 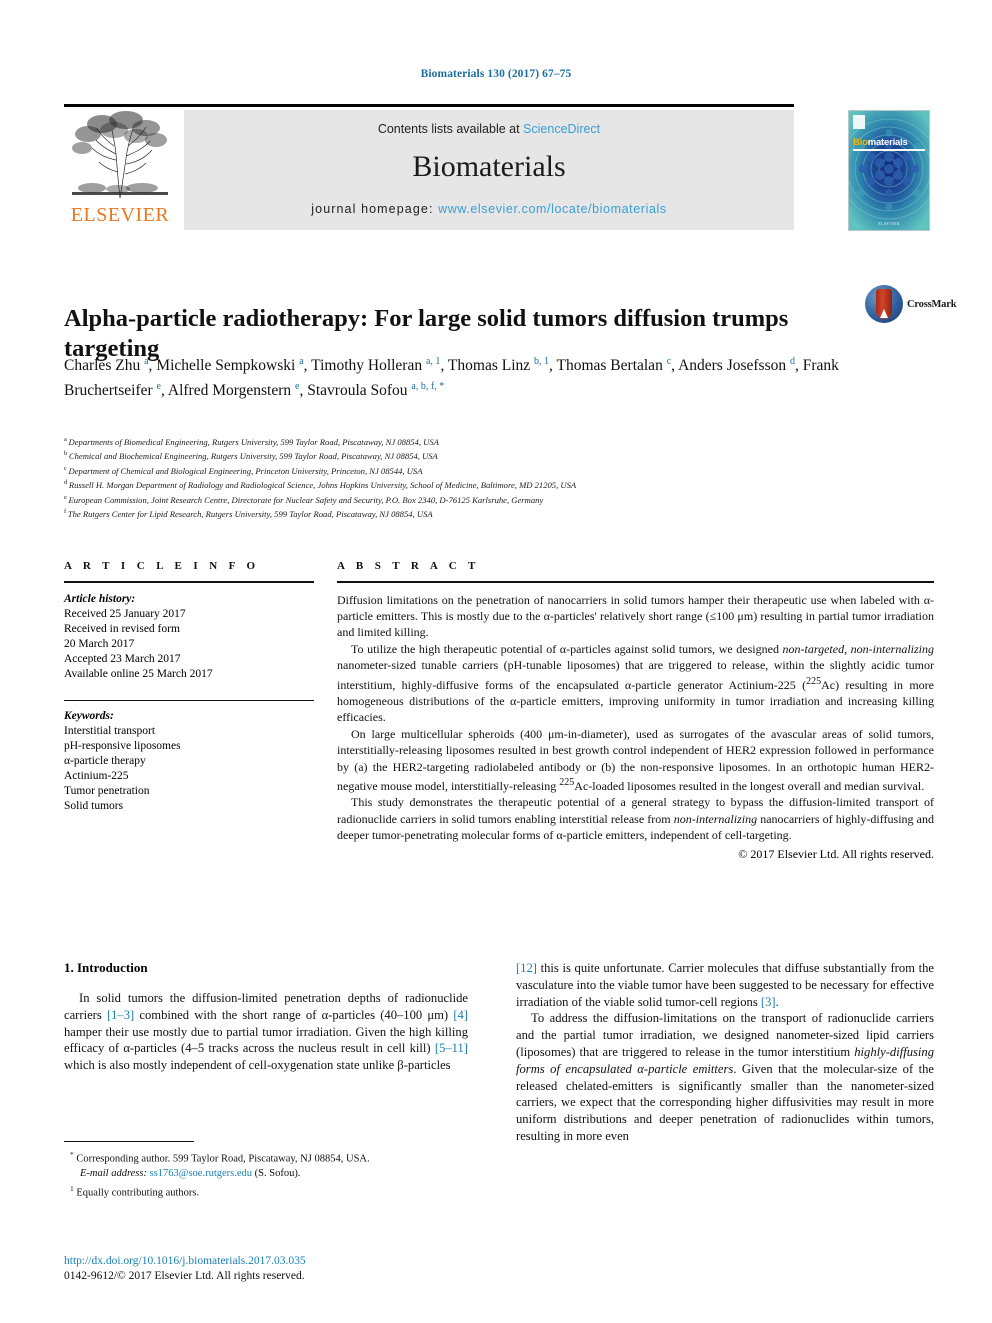 I want to click on citation-ref: [5–11], so click(x=451, y=1048).